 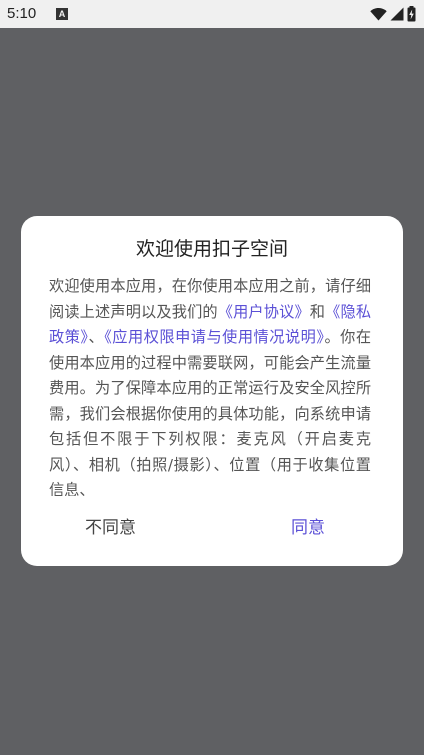 What do you see at coordinates (214, 337) in the screenshot?
I see `permissions-description-link: 《应用权限申请与使用情况说明》` at bounding box center [214, 337].